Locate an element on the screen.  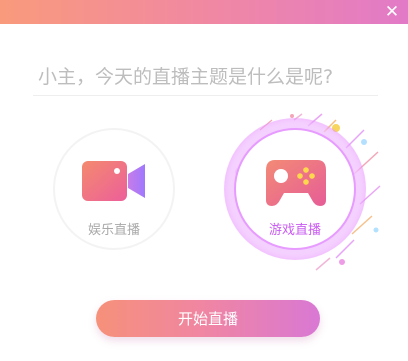
mode-entertainment-live: 娱乐直播 is located at coordinates (114, 189).